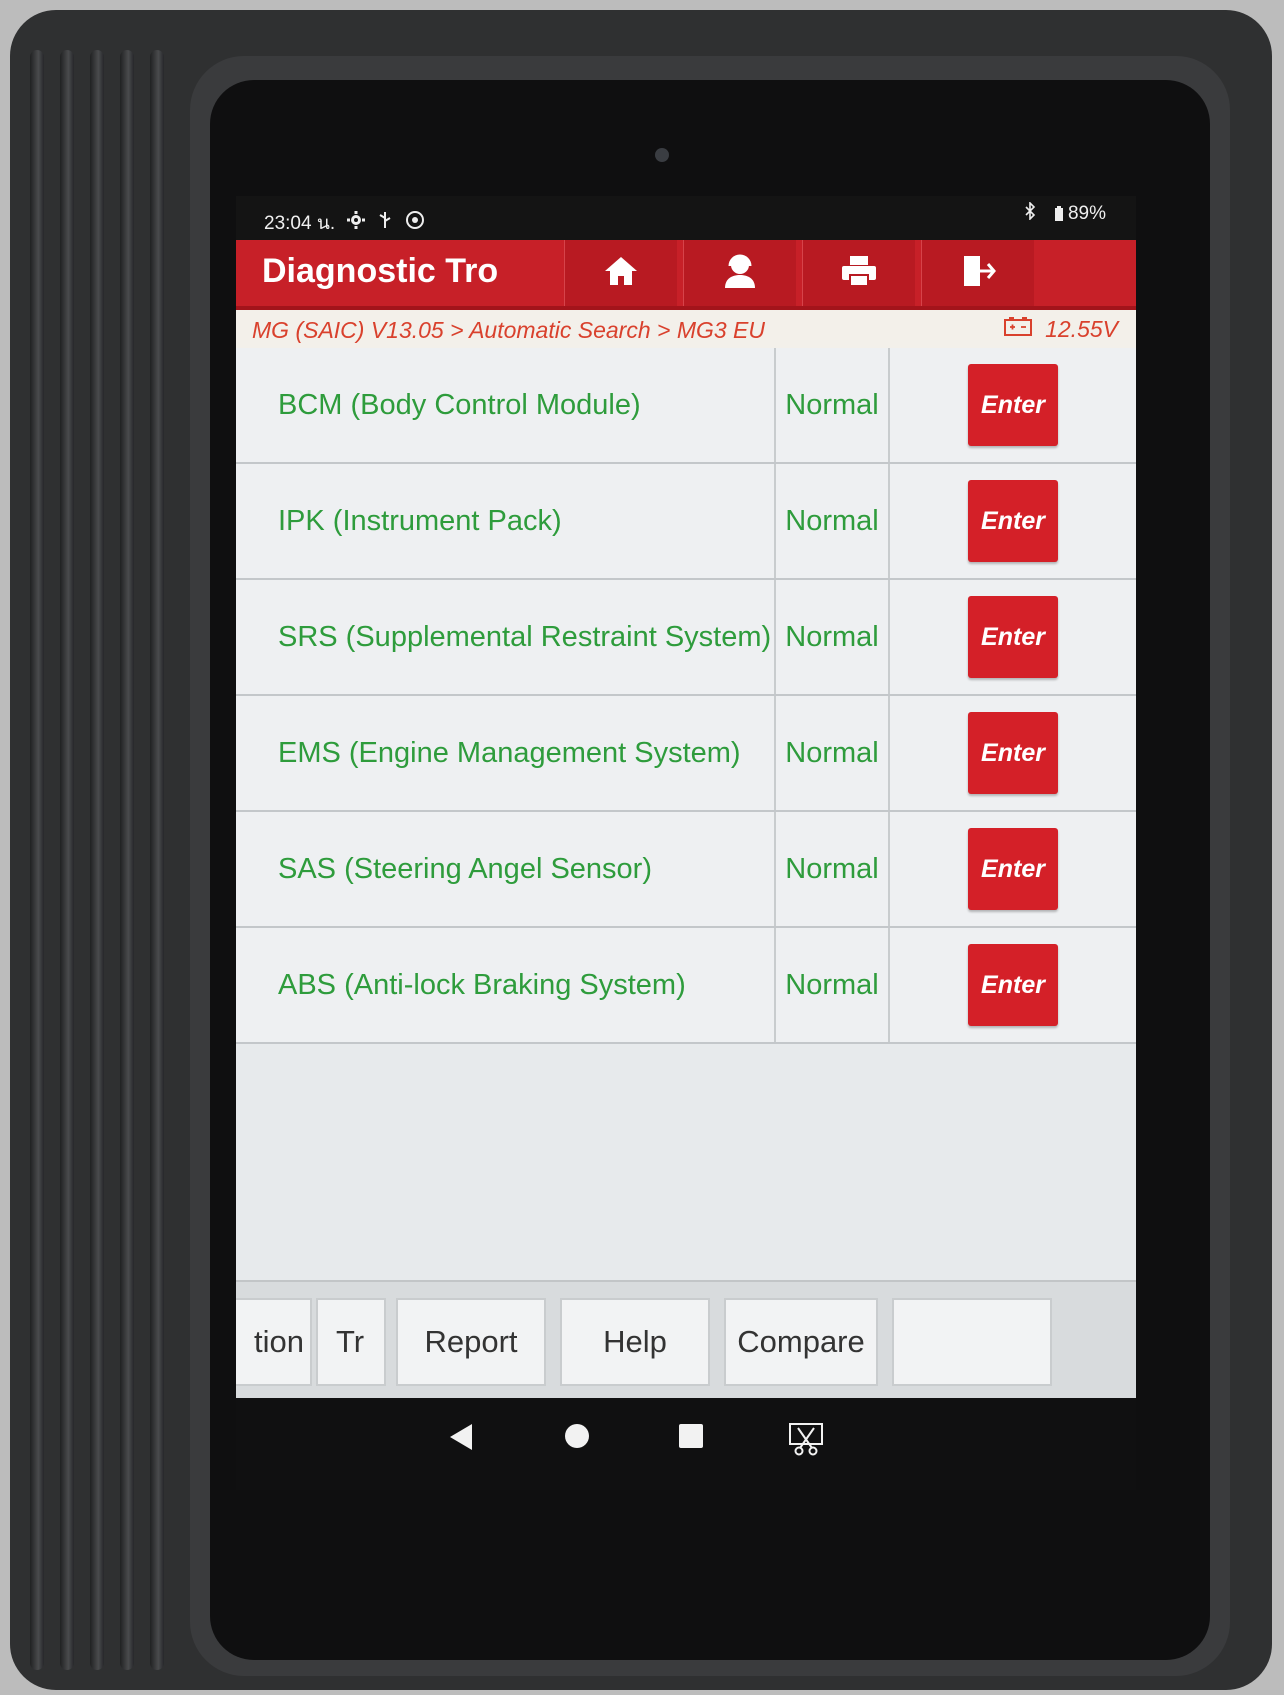  What do you see at coordinates (506, 405) in the screenshot?
I see `module-name: BCM (Body Control Module)` at bounding box center [506, 405].